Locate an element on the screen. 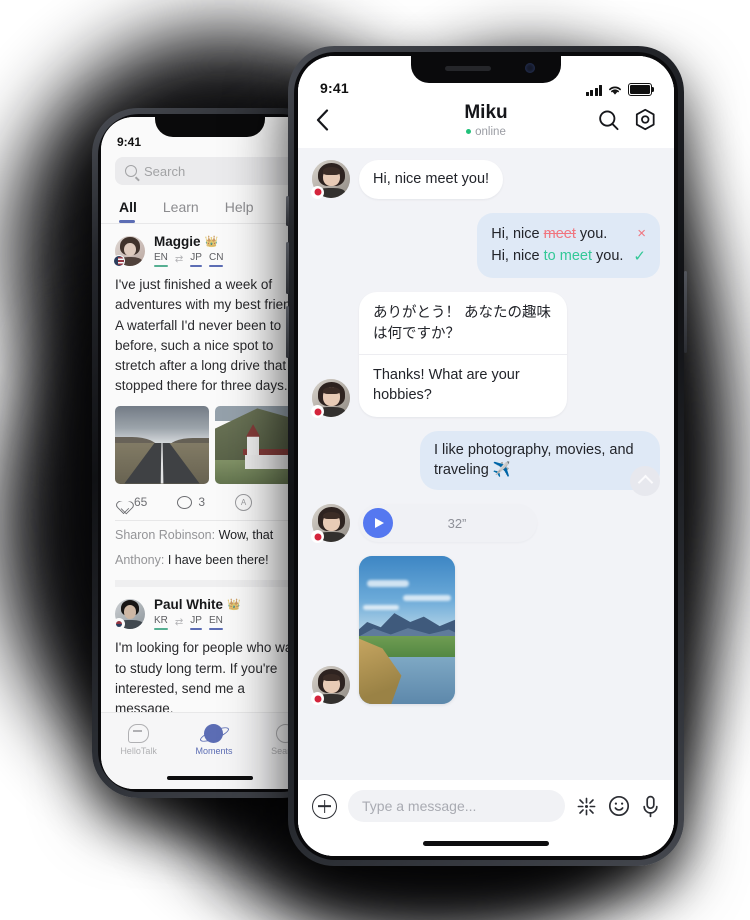 This screenshot has width=750, height=920. scroll-up-button is located at coordinates (645, 480).